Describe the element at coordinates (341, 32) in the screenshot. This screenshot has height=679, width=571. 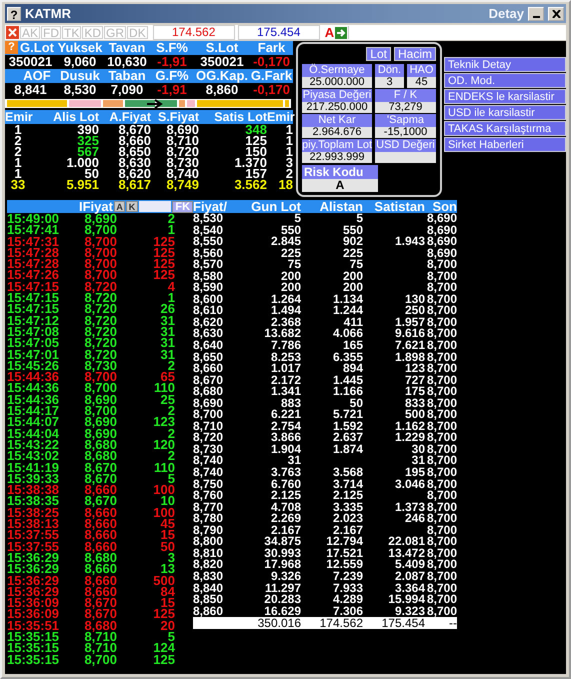
I see `arrow-right-icon` at that location.